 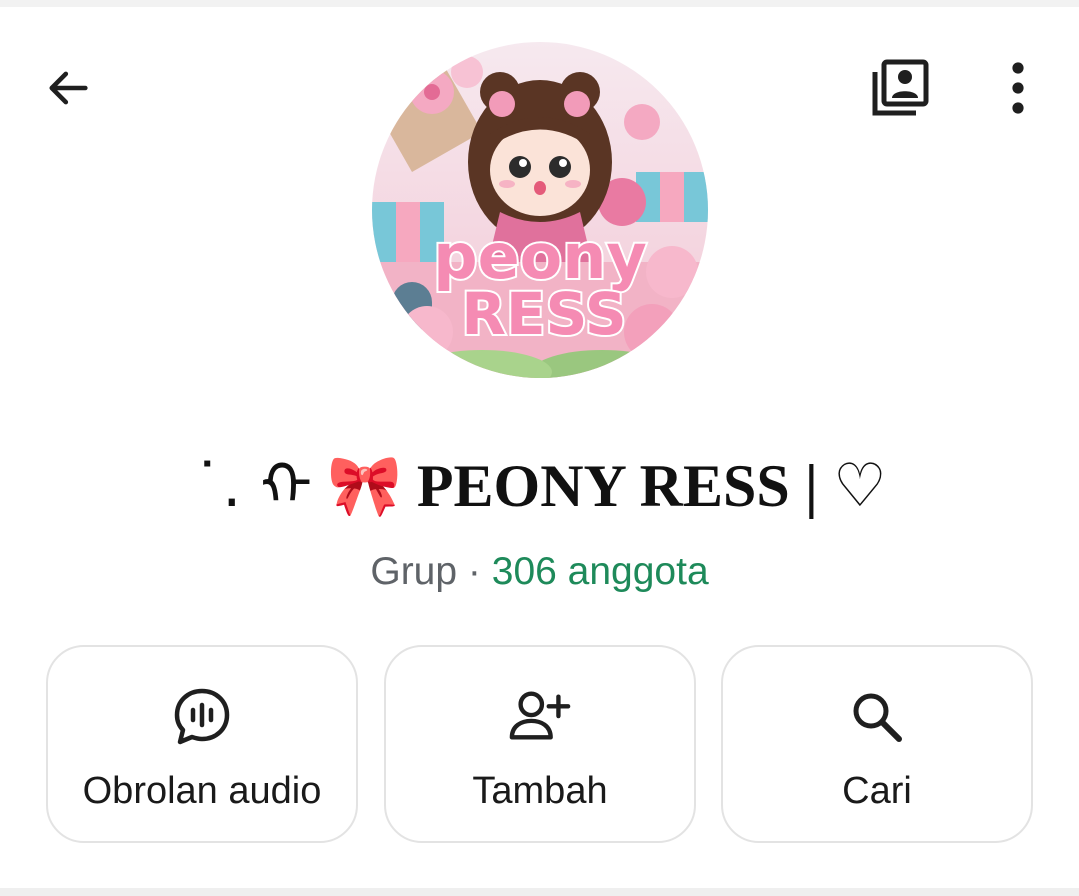 I want to click on search-icon, so click(x=877, y=717).